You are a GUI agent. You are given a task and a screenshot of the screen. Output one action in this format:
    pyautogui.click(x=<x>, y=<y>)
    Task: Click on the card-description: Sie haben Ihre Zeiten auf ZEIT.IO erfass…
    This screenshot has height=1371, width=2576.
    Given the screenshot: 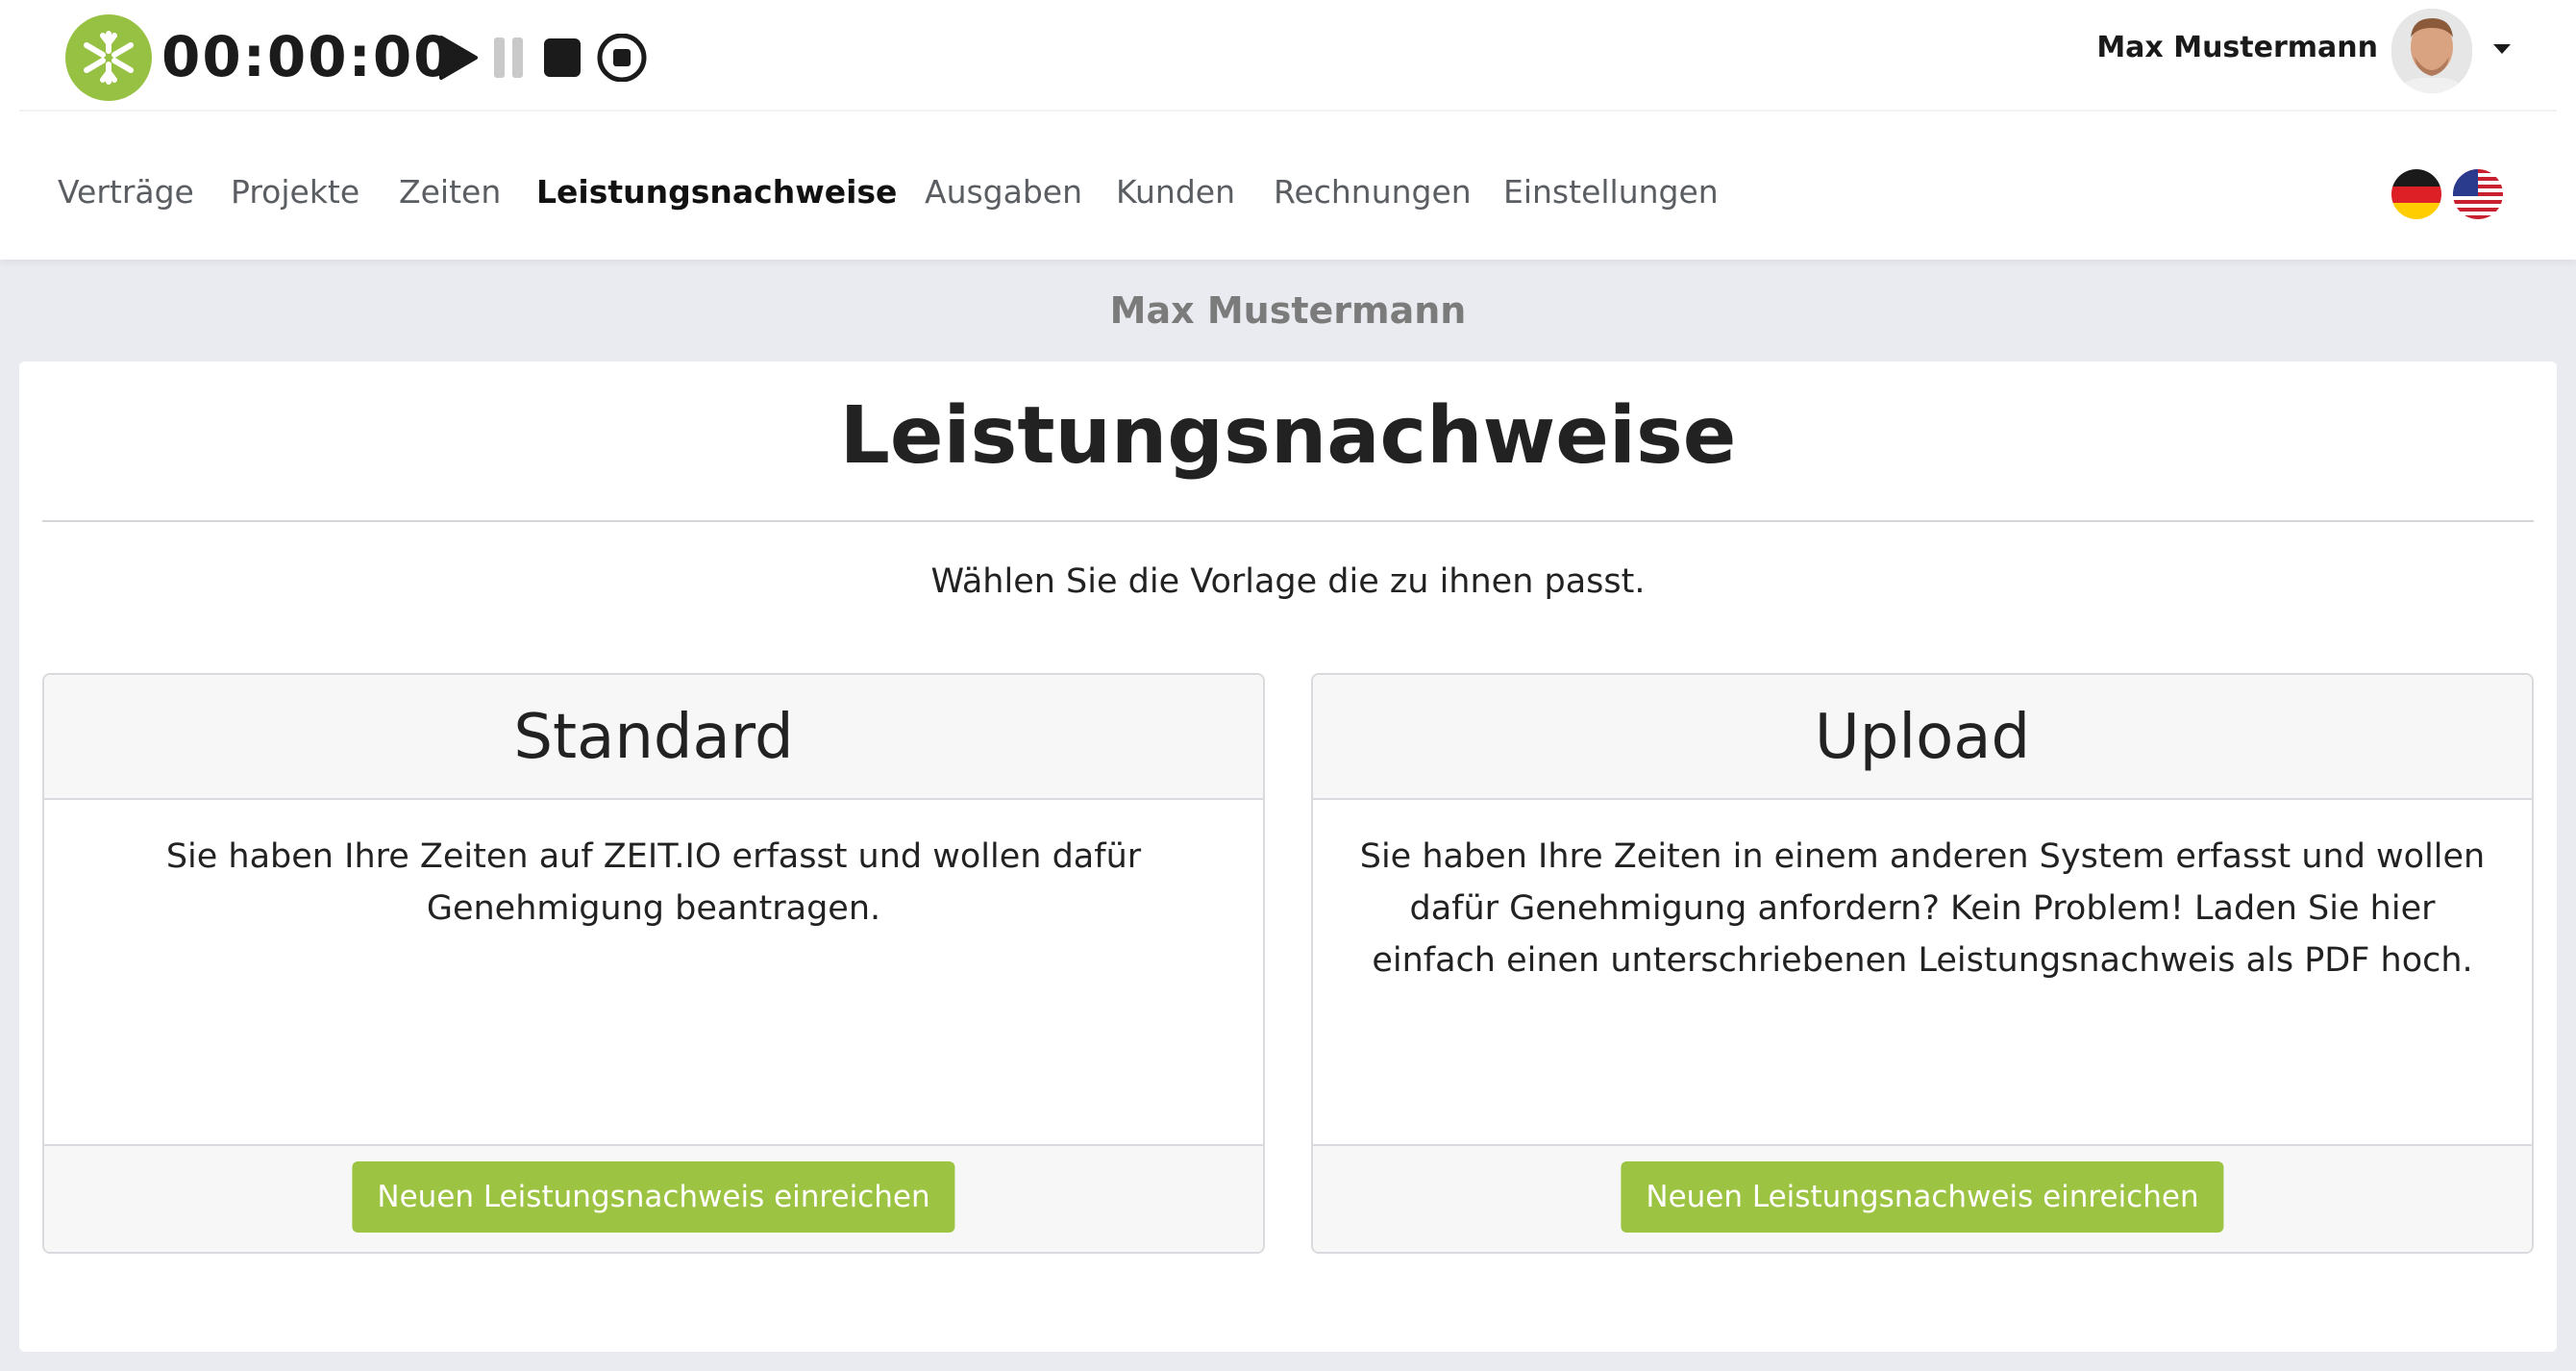 What is the action you would take?
    pyautogui.click(x=654, y=882)
    